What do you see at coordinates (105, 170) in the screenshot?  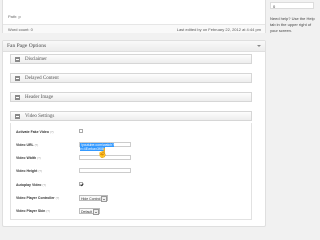 I see `video-height-input` at bounding box center [105, 170].